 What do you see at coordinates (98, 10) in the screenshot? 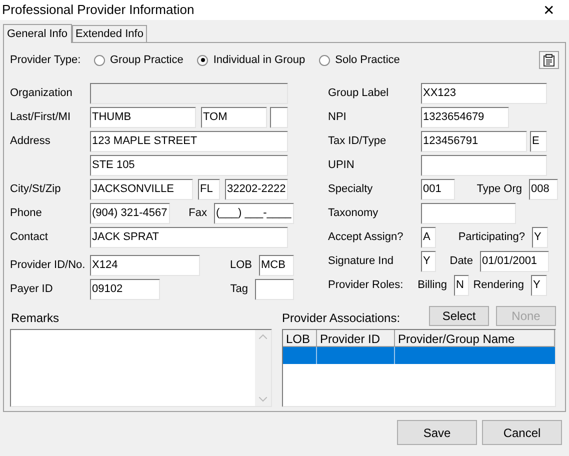
I see `window-title: Professional Provider Information` at bounding box center [98, 10].